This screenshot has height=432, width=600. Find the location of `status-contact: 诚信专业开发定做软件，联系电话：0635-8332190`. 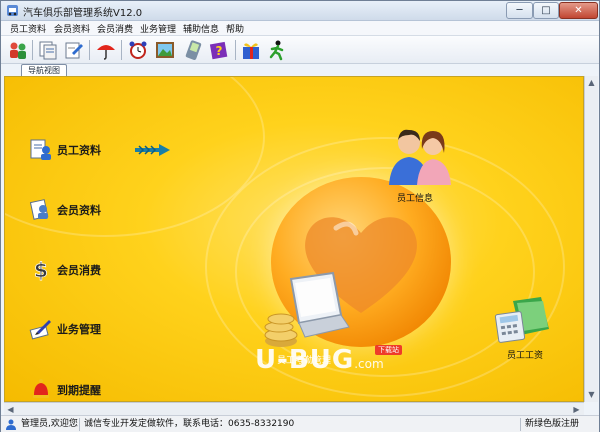

status-contact: 诚信专业开发定做软件，联系电话：0635-8332190 is located at coordinates (301, 424).